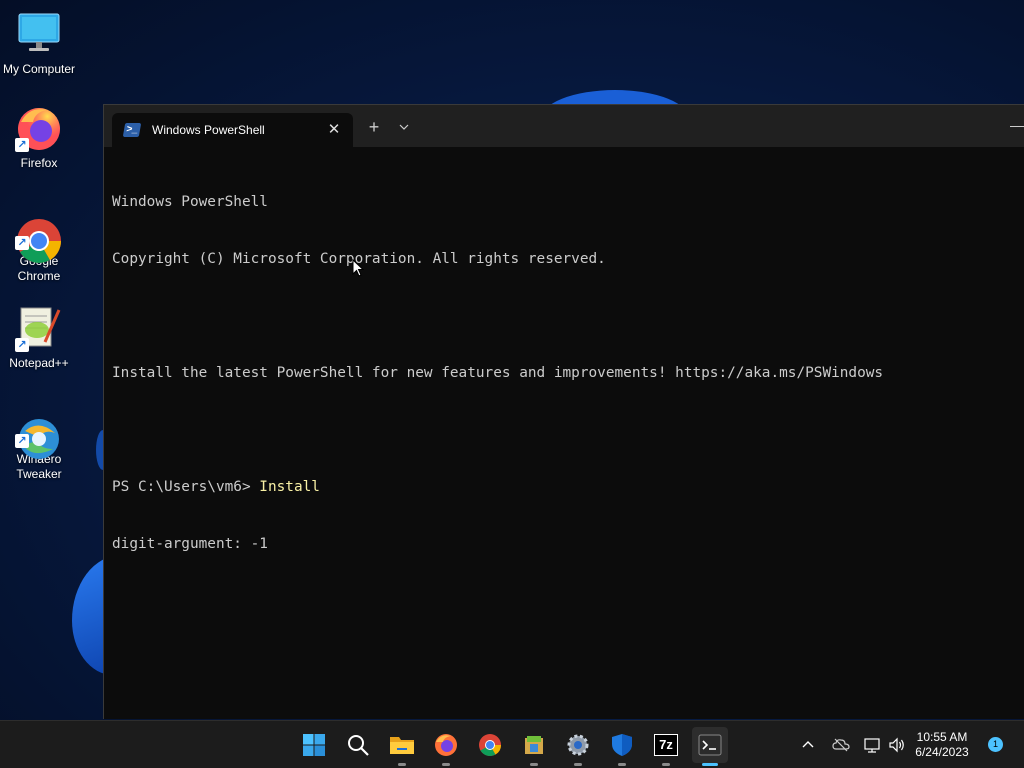 Image resolution: width=1024 pixels, height=768 pixels. Describe the element at coordinates (190, 544) in the screenshot. I see `console-line: digit-argument: -1` at that location.